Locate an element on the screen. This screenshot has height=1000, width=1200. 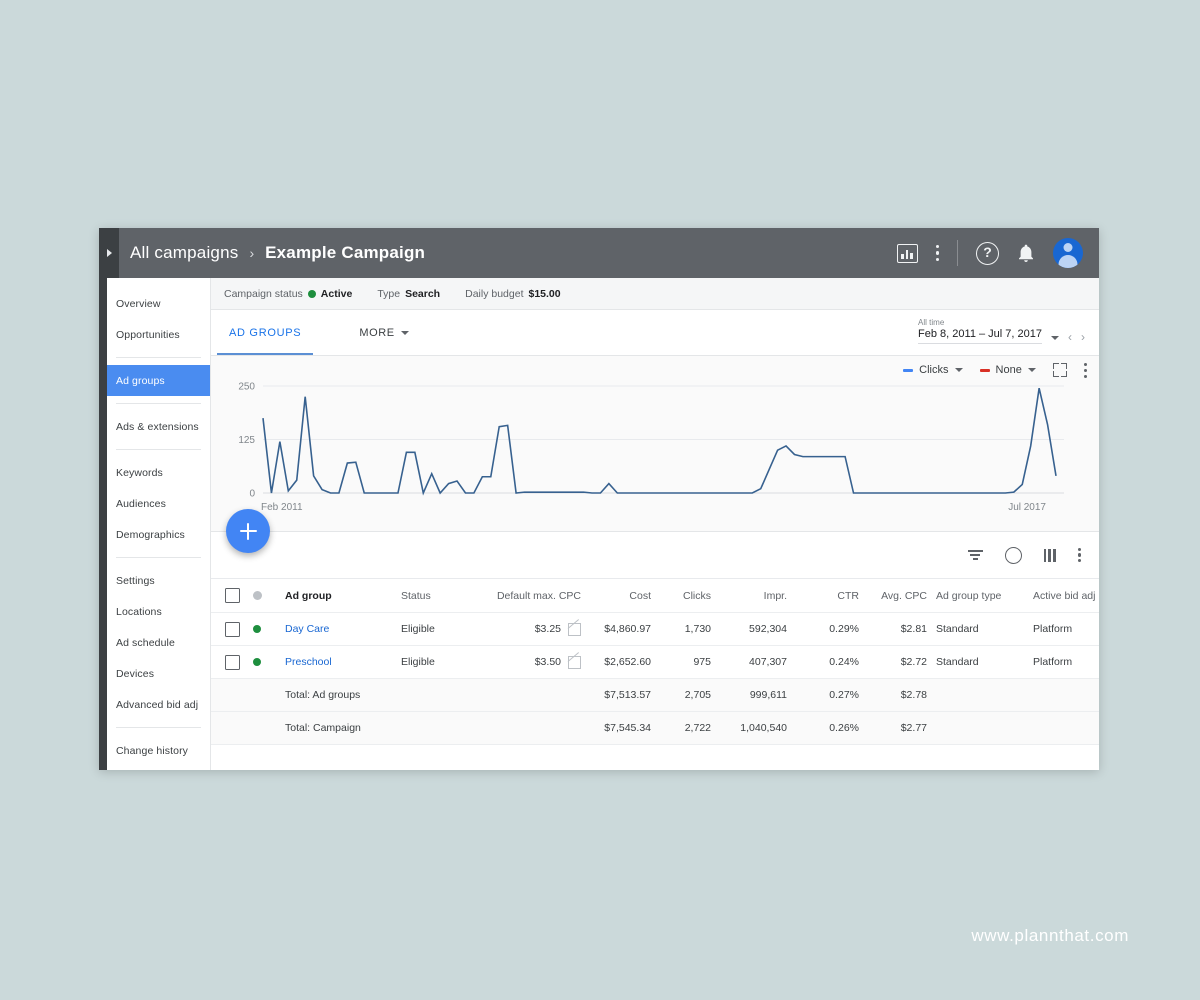
watermark: www.plannthat.com is located at coordinates (1050, 935).